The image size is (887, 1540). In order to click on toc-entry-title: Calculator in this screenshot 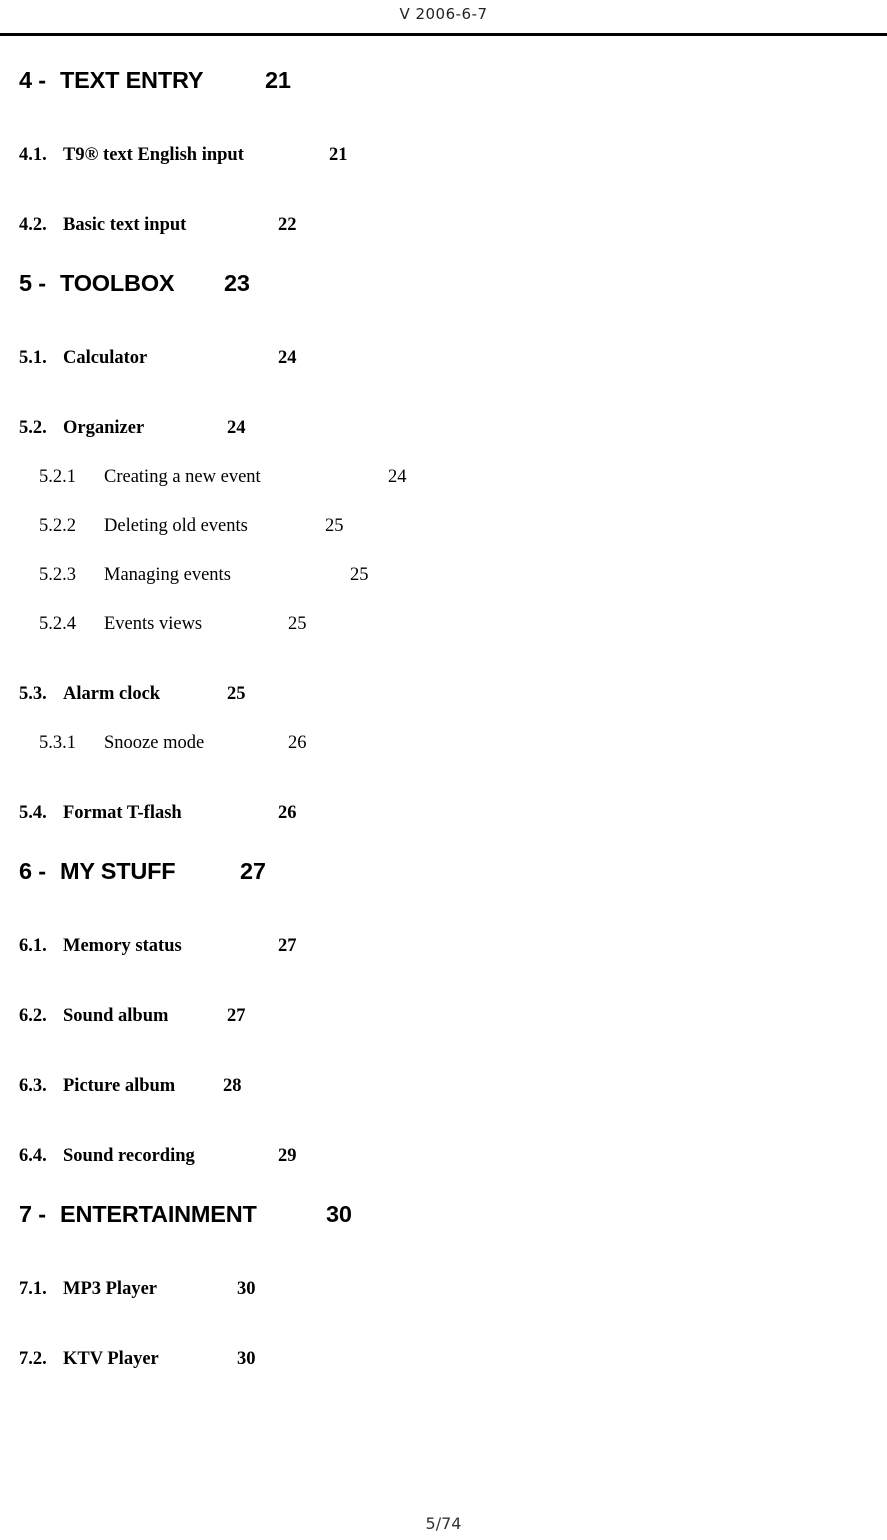, I will do `click(105, 358)`.